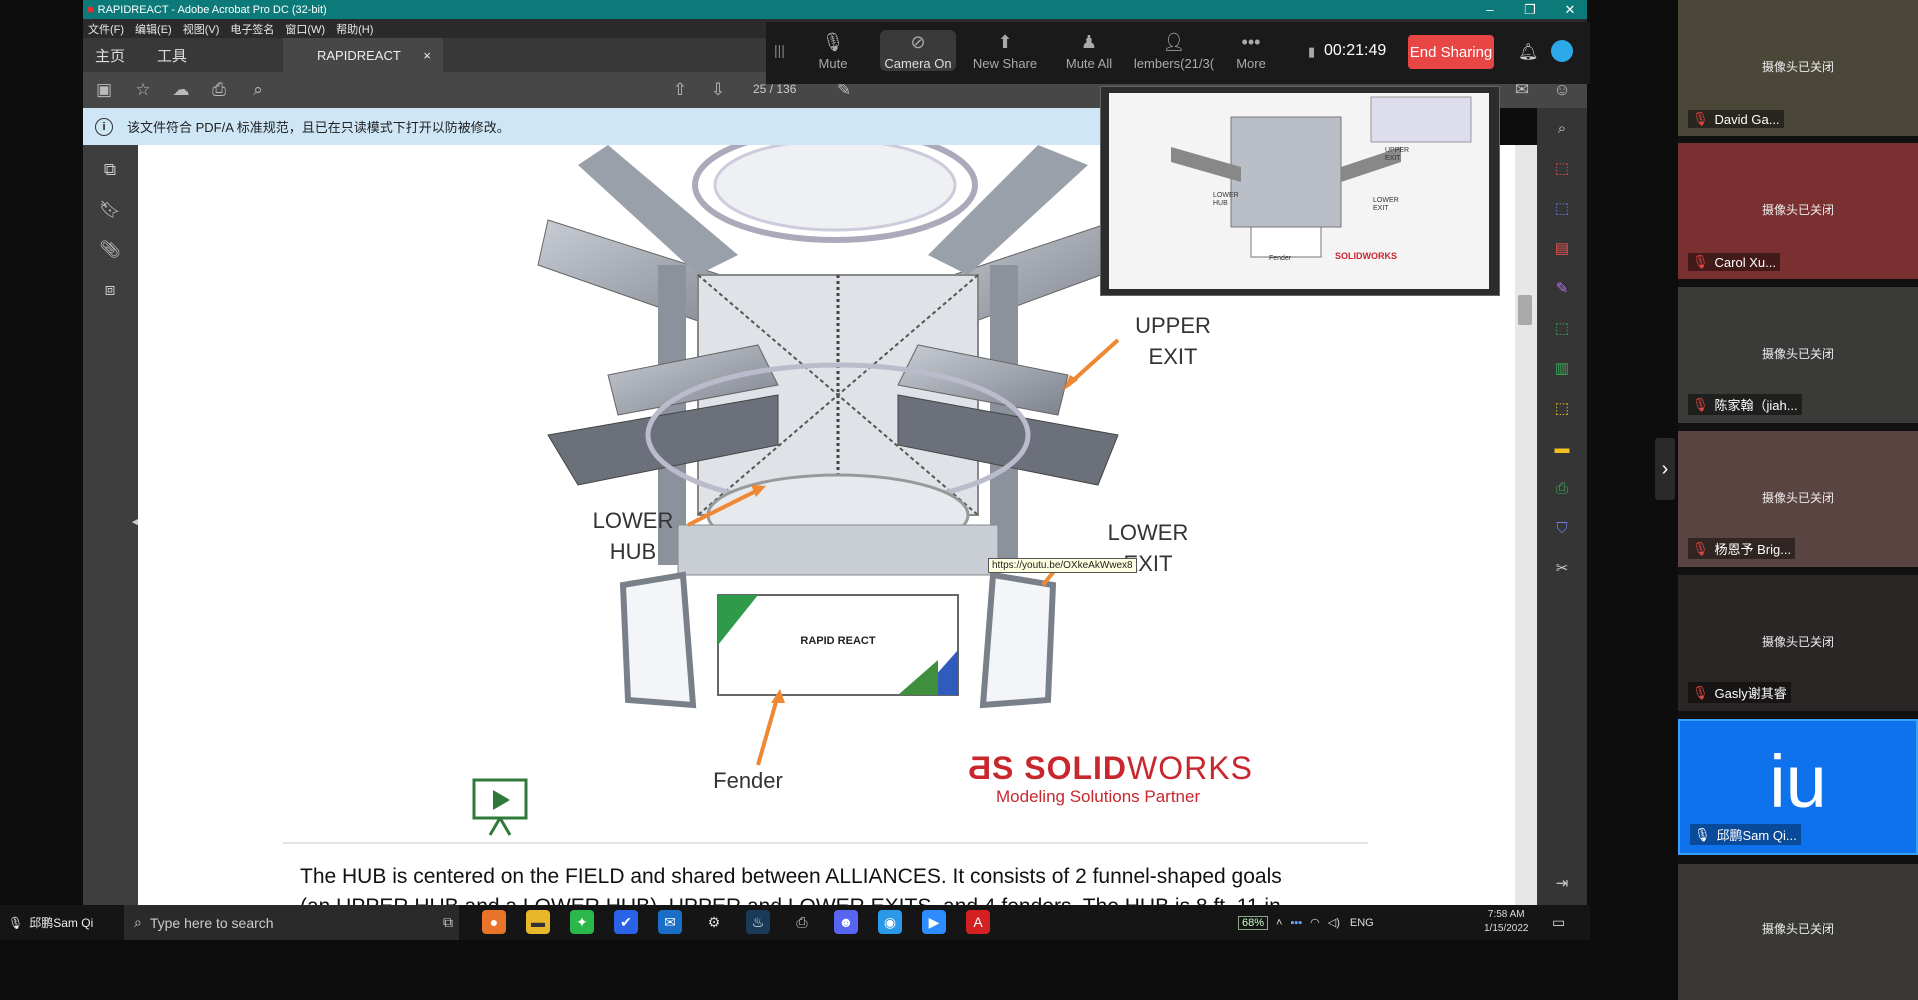 The height and width of the screenshot is (1000, 1918). Describe the element at coordinates (1528, 52) in the screenshot. I see `notification-bell-icon: 🔔︎` at that location.